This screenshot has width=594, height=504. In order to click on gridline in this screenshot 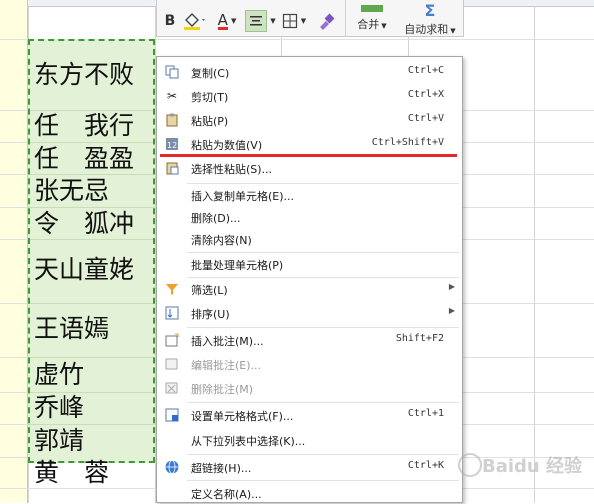, I will do `click(534, 254)`.